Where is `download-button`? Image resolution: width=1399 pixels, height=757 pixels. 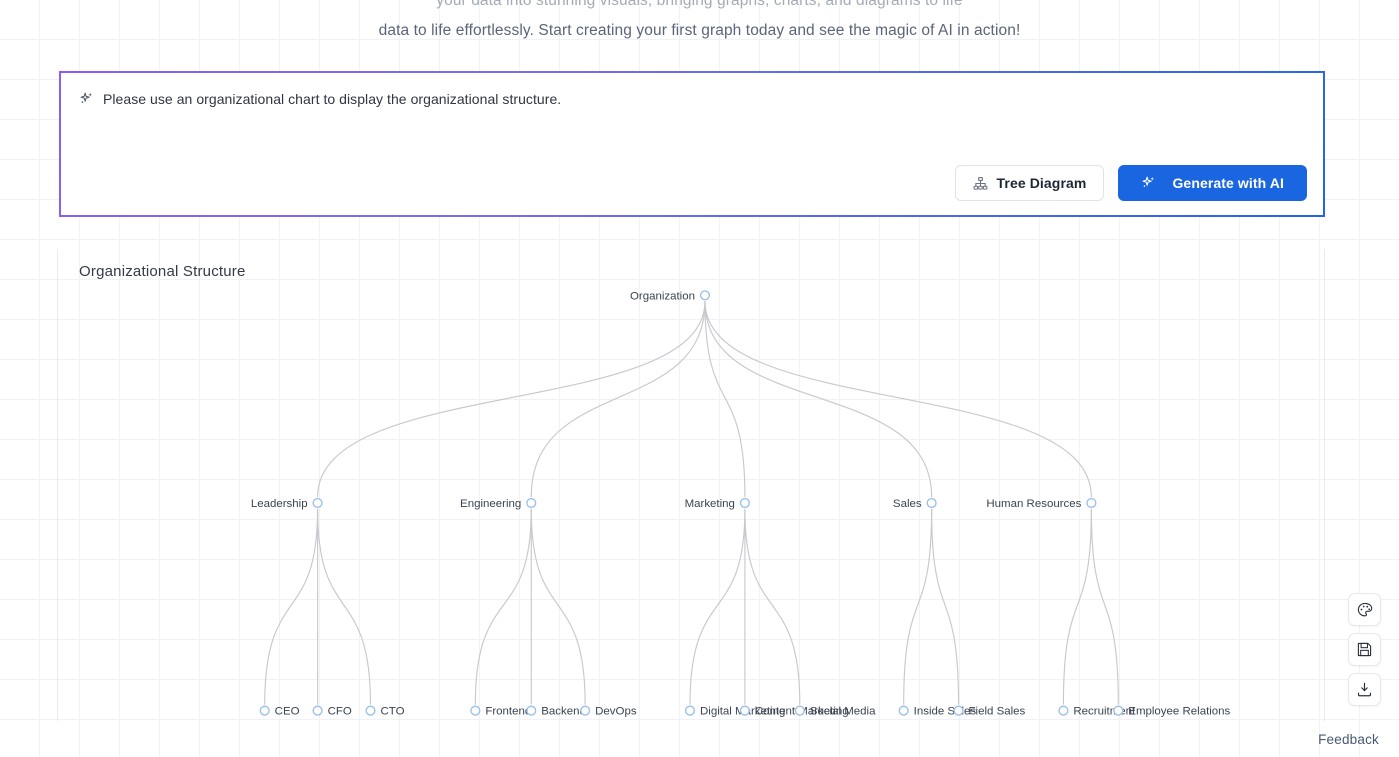
download-button is located at coordinates (1364, 689).